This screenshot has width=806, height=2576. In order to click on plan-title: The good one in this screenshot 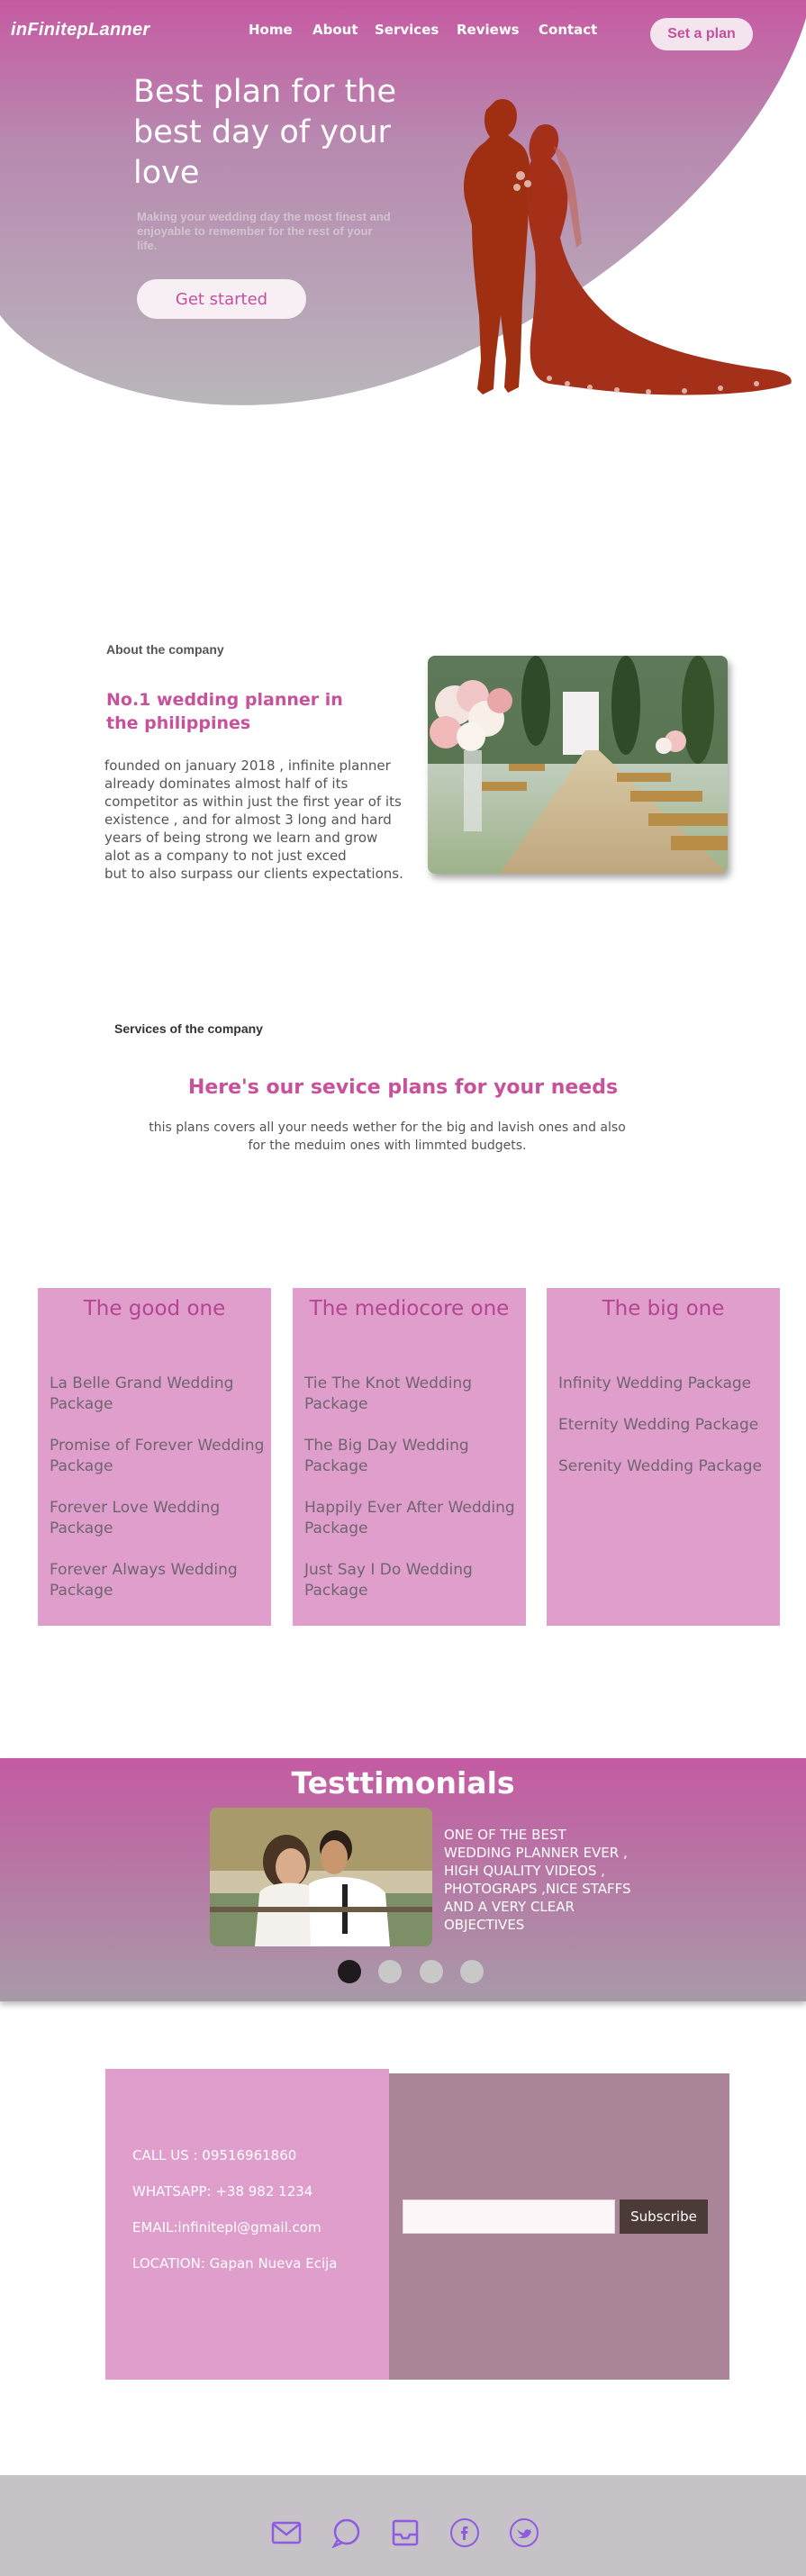, I will do `click(154, 1308)`.